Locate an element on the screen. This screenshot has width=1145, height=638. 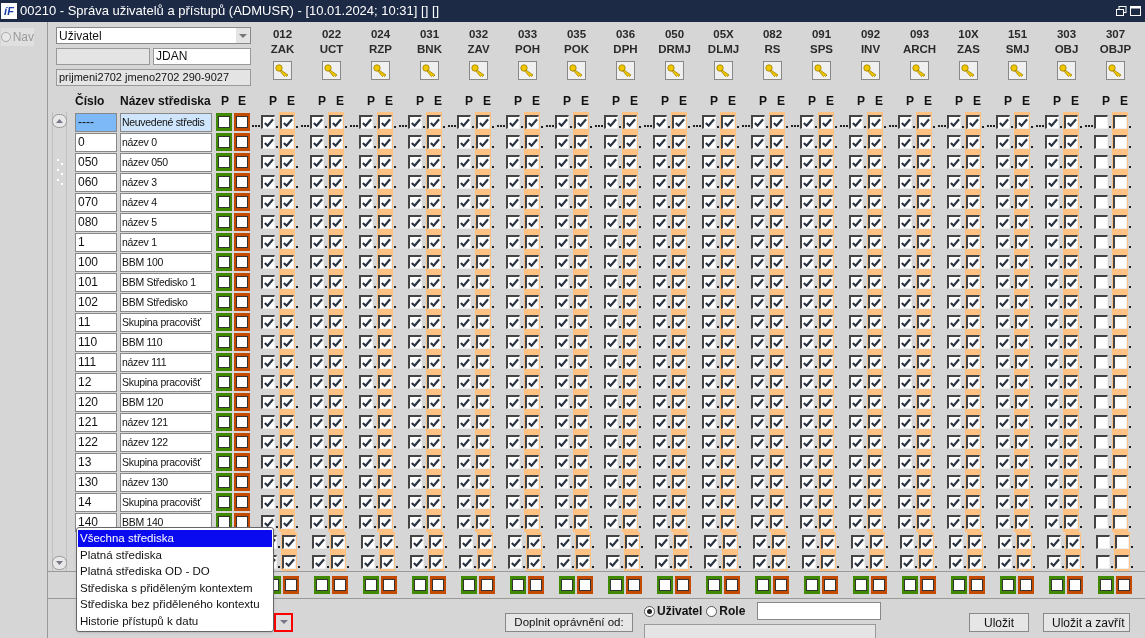
name-field: BBM 120 is located at coordinates (166, 402).